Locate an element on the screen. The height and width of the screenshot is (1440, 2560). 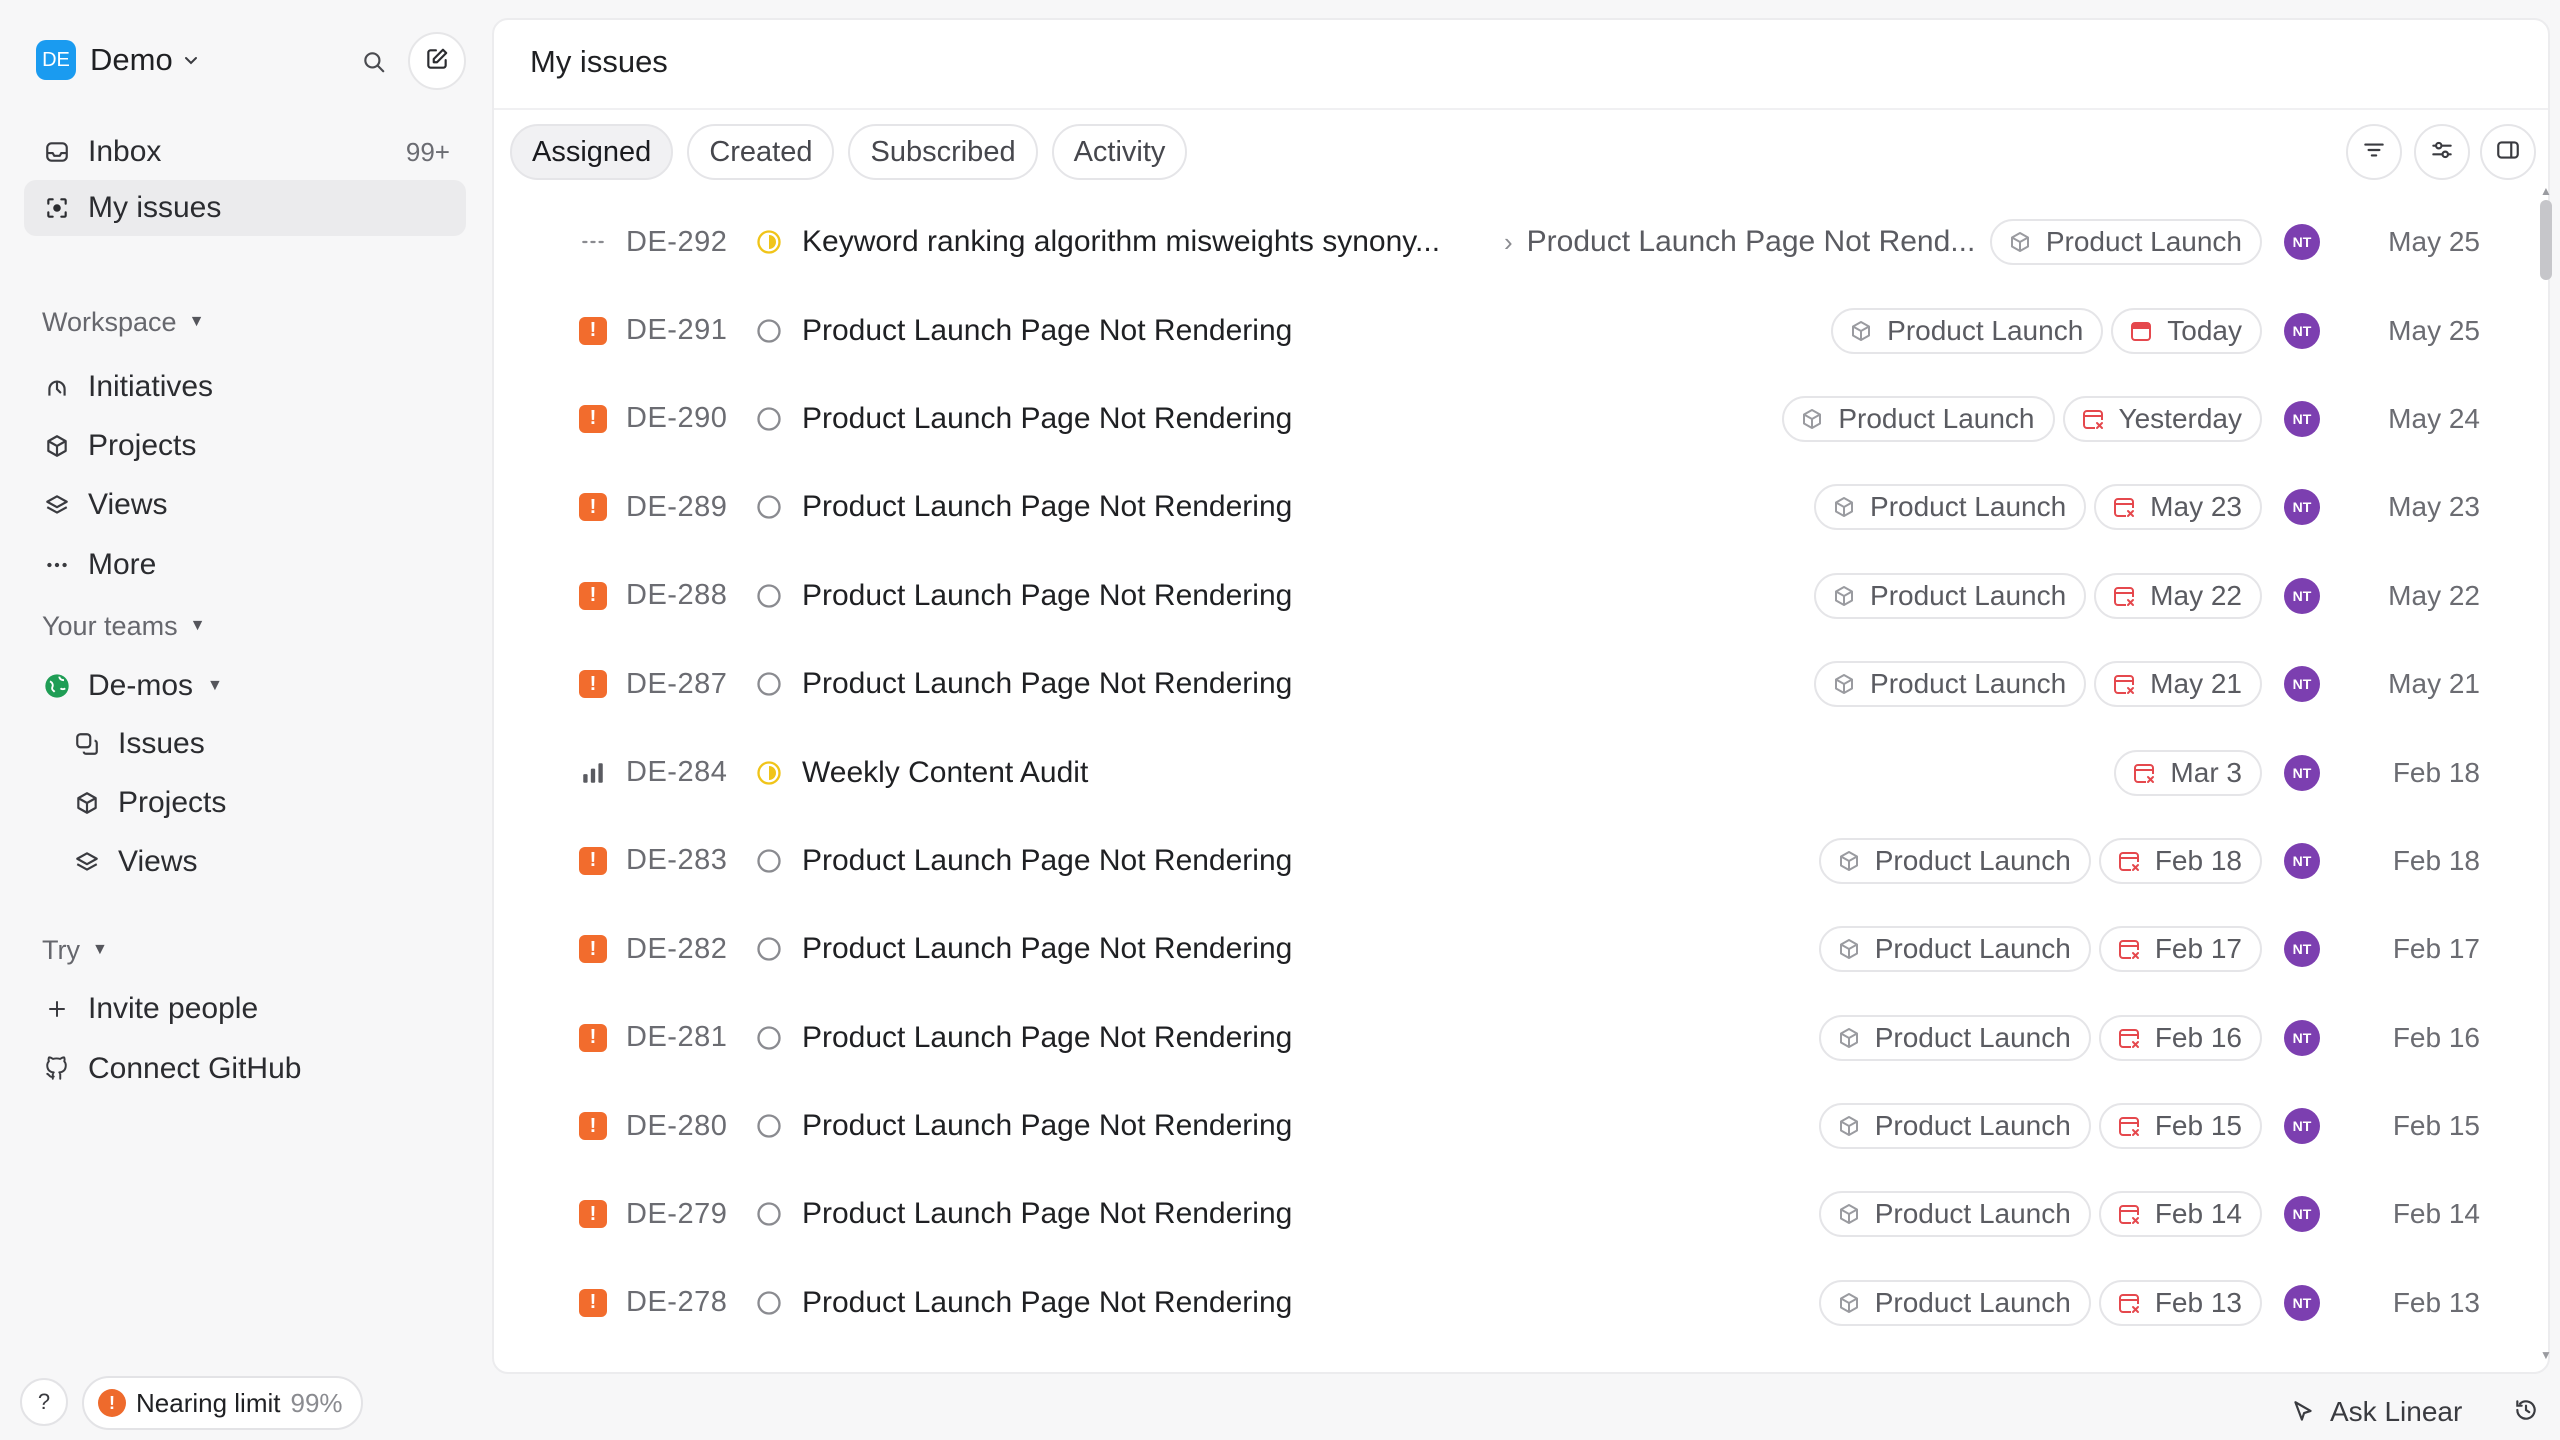
tab-assigned: Assigned is located at coordinates (592, 152).